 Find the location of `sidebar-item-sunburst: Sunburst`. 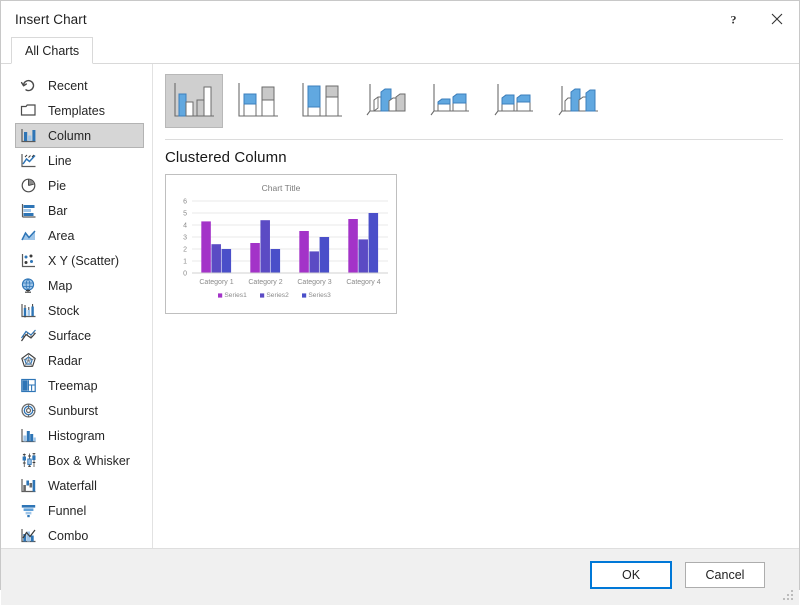

sidebar-item-sunburst: Sunburst is located at coordinates (79, 410).